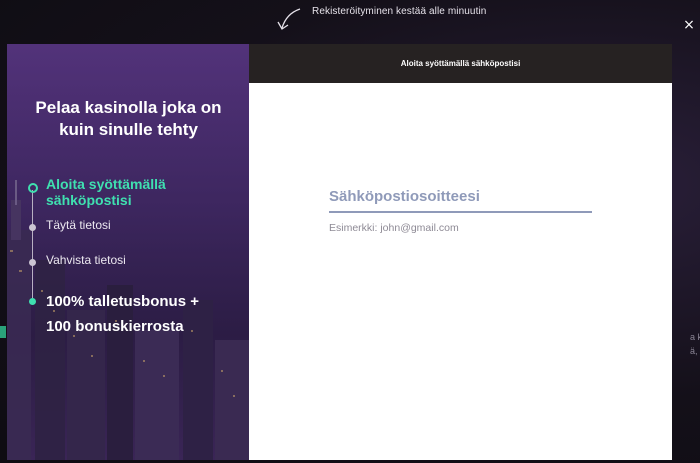 Image resolution: width=700 pixels, height=463 pixels. I want to click on steps-connector-line, so click(32, 244).